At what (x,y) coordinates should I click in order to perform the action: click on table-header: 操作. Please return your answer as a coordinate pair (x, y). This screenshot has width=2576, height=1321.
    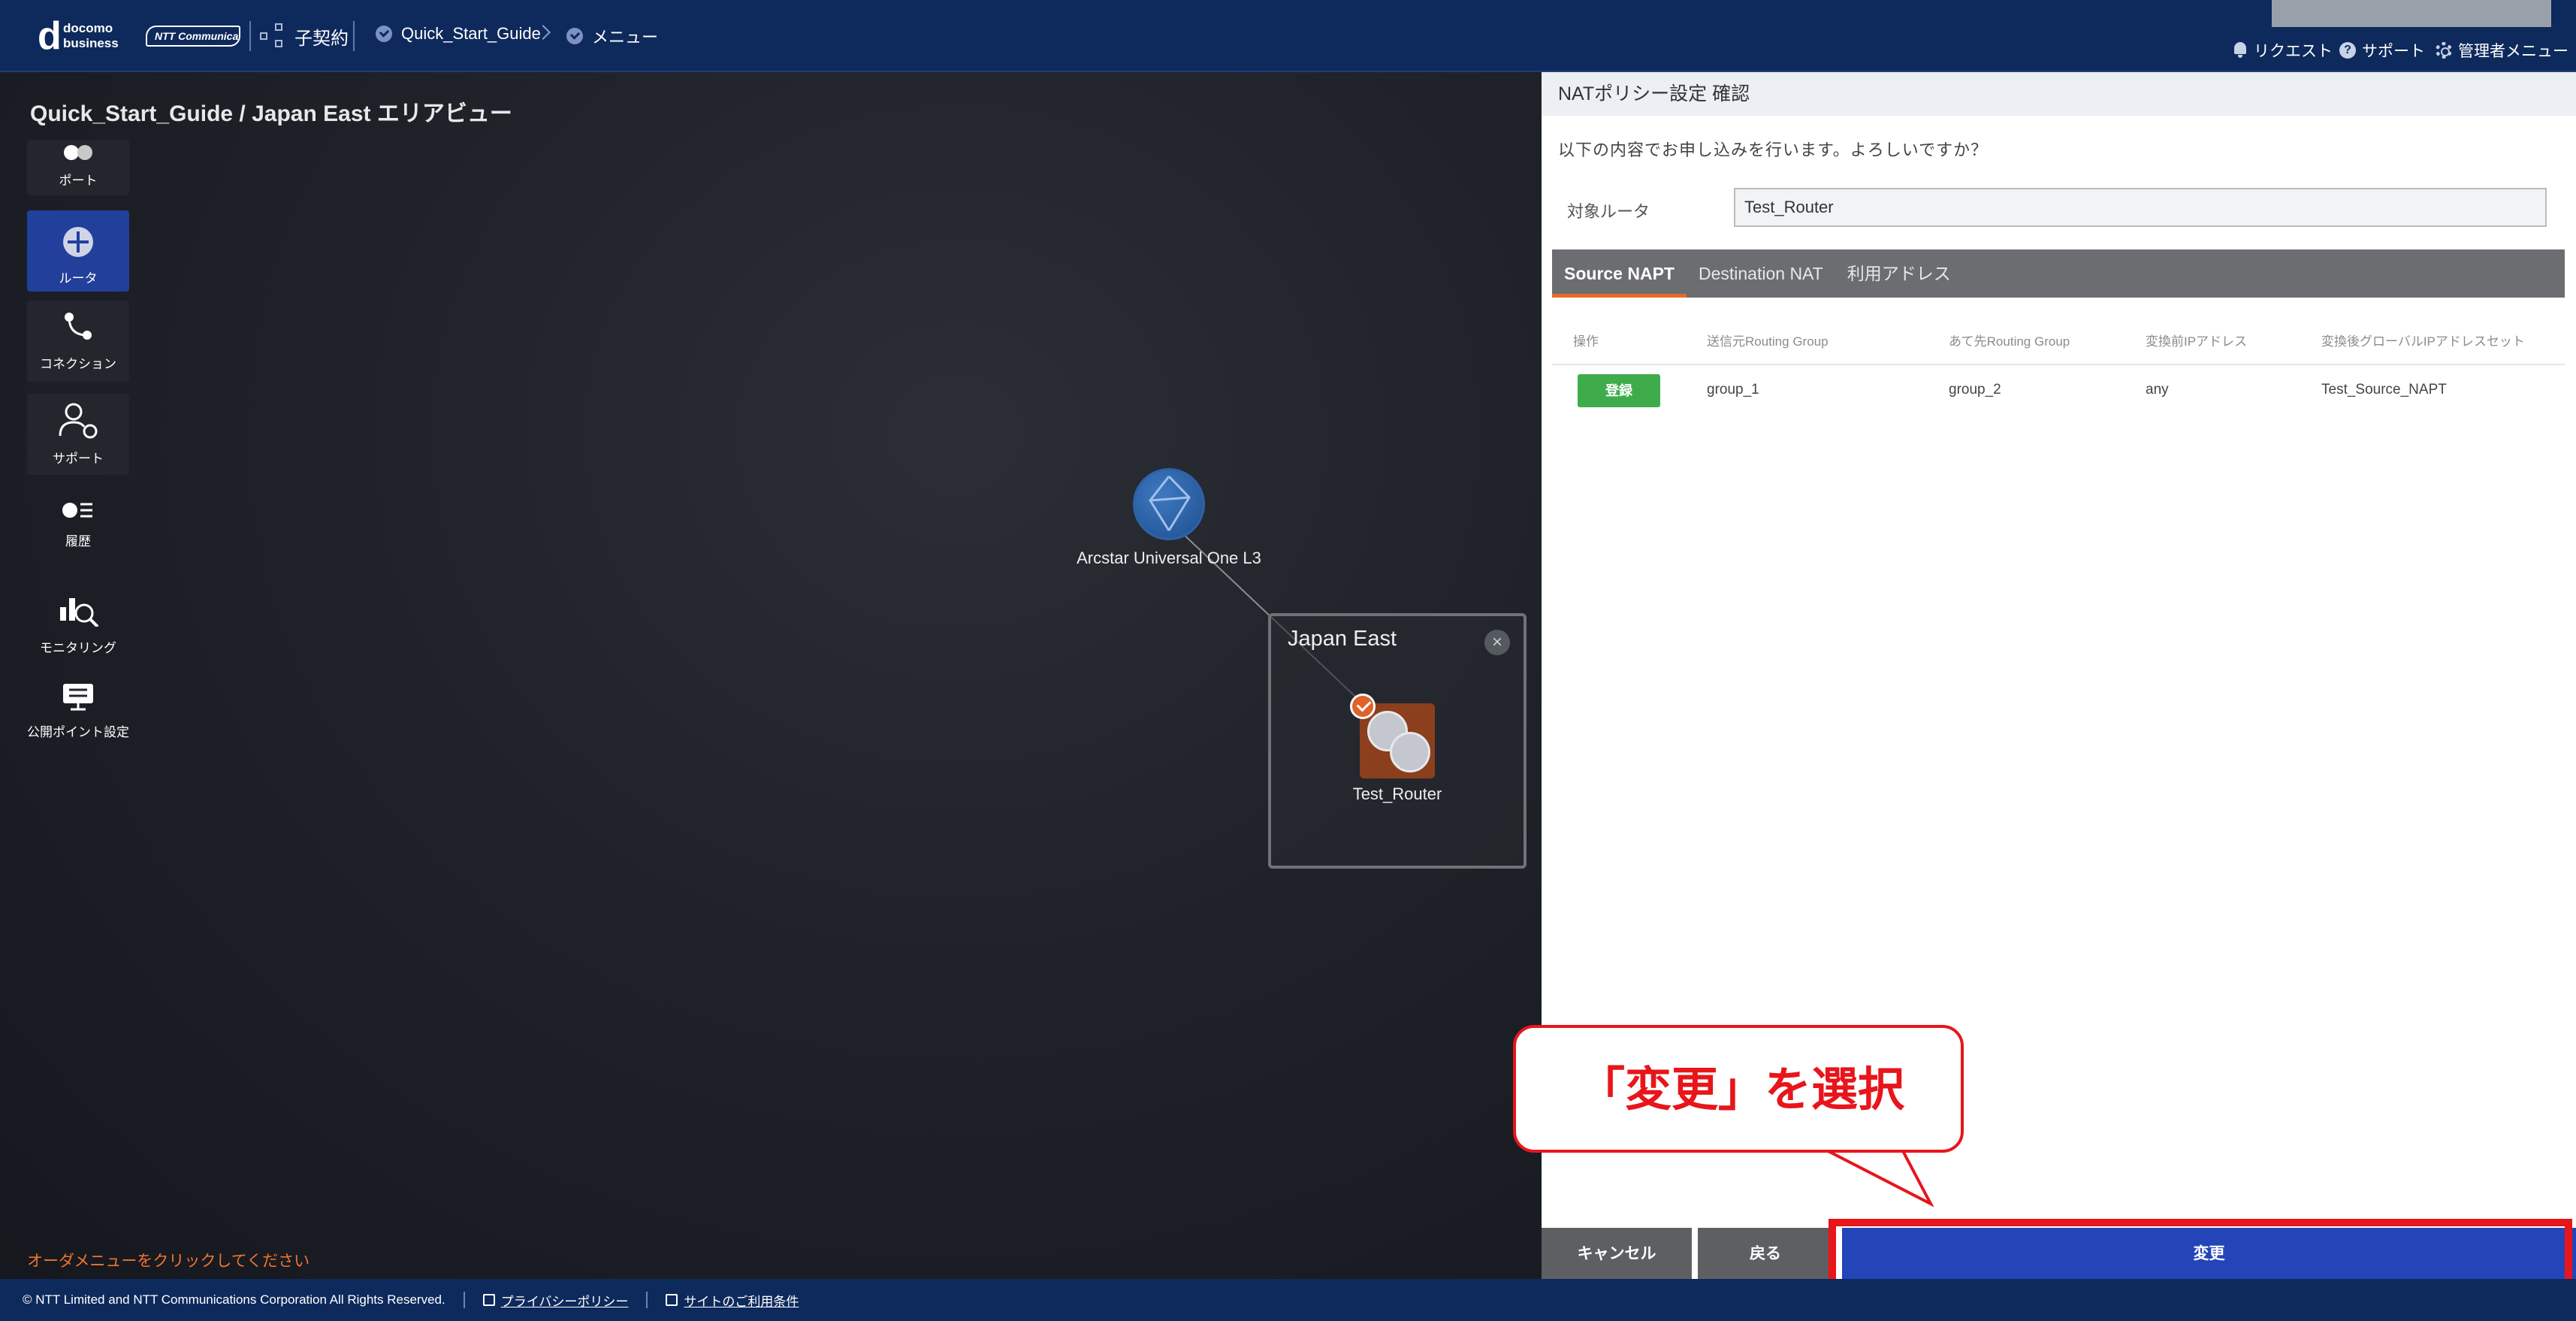
    Looking at the image, I should click on (1586, 341).